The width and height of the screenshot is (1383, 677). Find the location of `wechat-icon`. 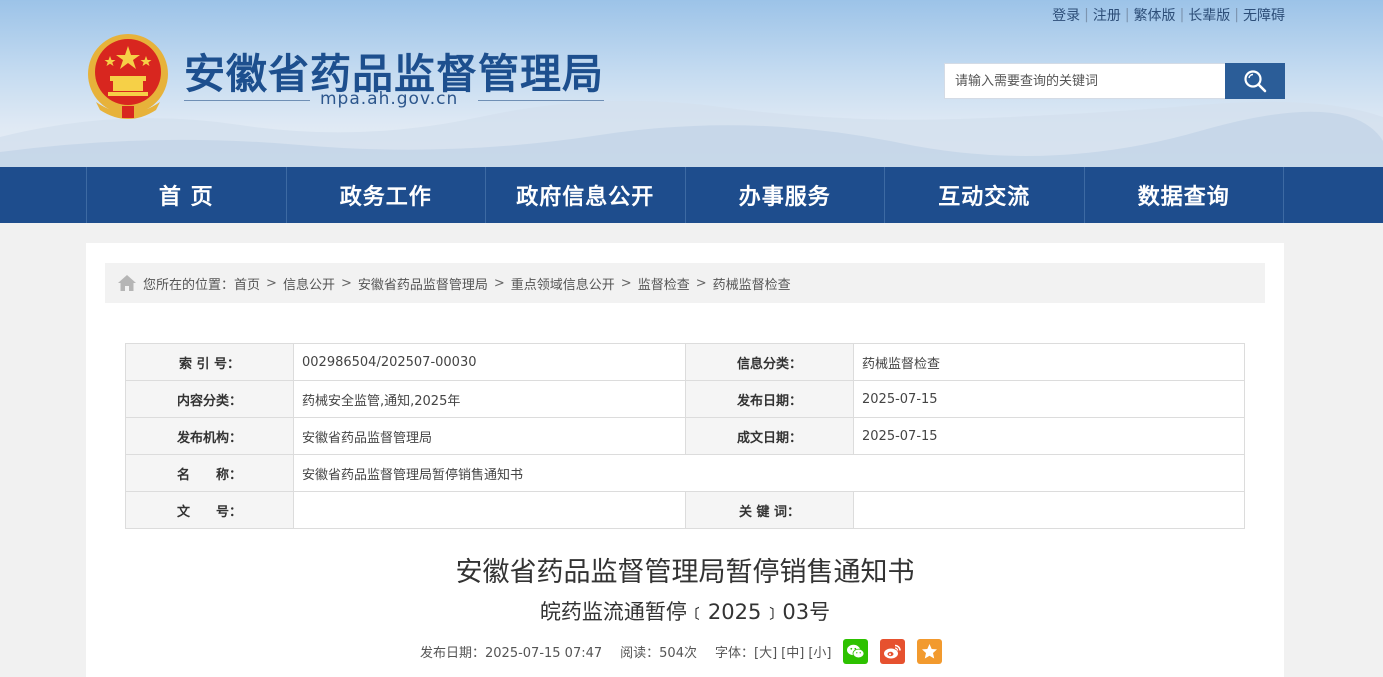

wechat-icon is located at coordinates (856, 651).